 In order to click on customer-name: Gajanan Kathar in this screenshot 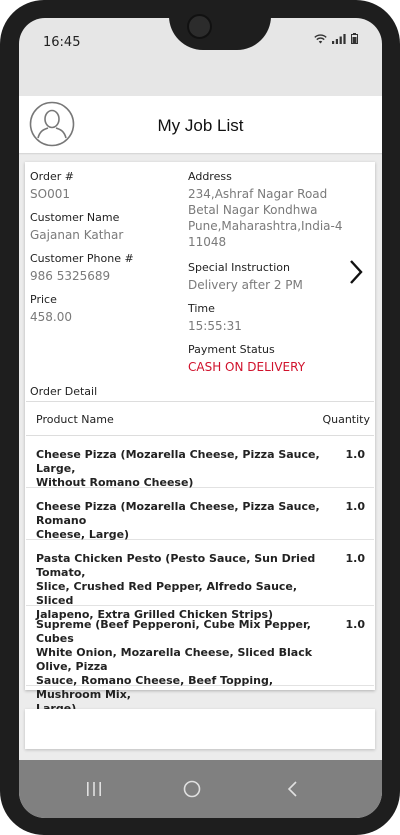, I will do `click(77, 235)`.